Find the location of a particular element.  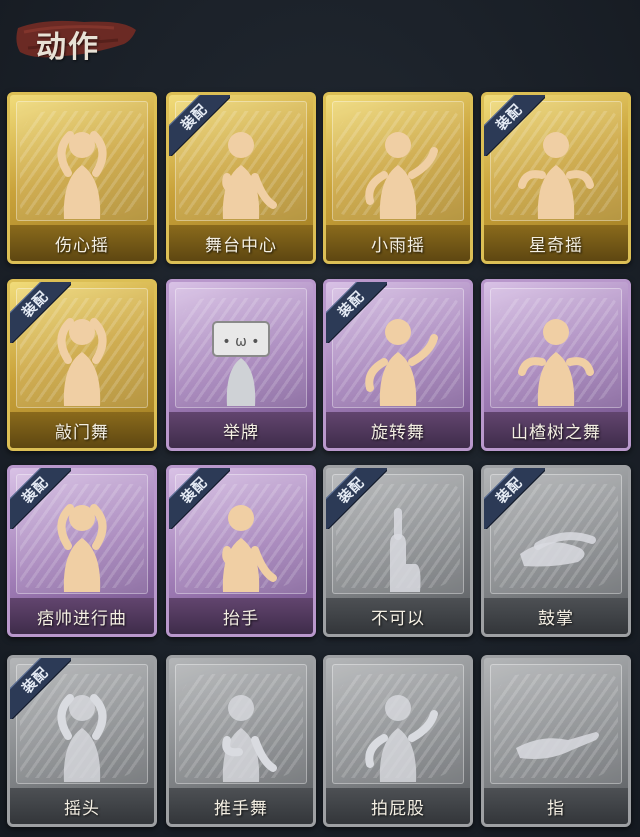

hawthorn-dance-figure-icon is located at coordinates (556, 362).